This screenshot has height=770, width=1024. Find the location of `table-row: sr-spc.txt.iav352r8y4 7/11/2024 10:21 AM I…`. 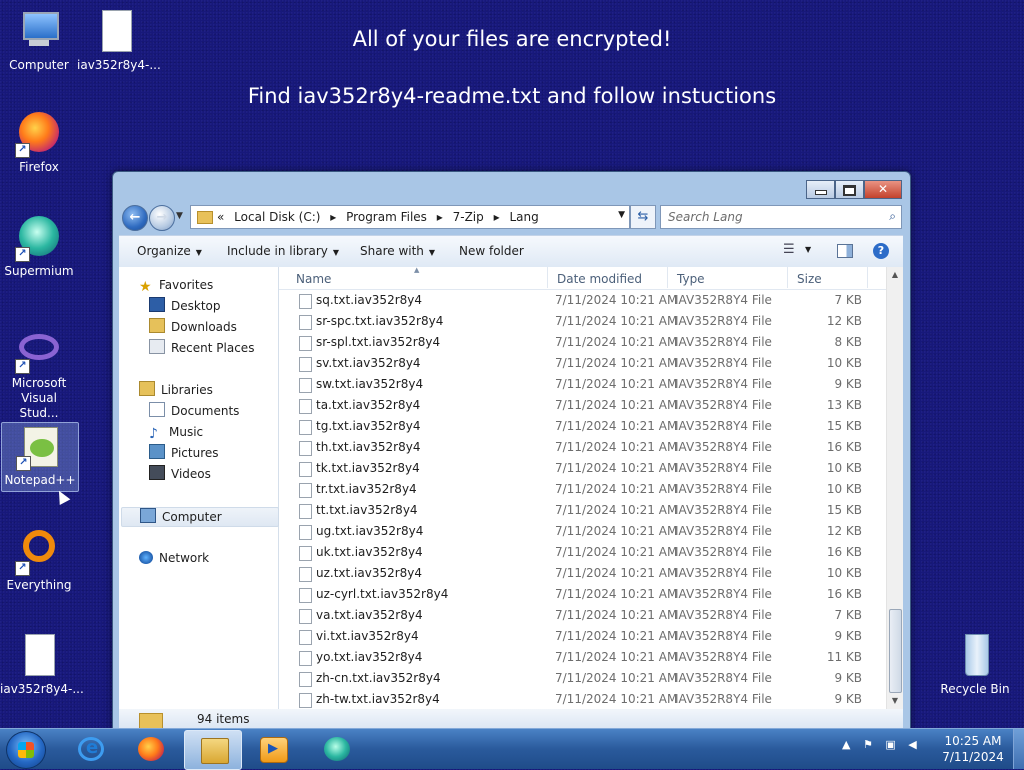

table-row: sr-spc.txt.iav352r8y4 7/11/2024 10:21 AM I… is located at coordinates (583, 321).